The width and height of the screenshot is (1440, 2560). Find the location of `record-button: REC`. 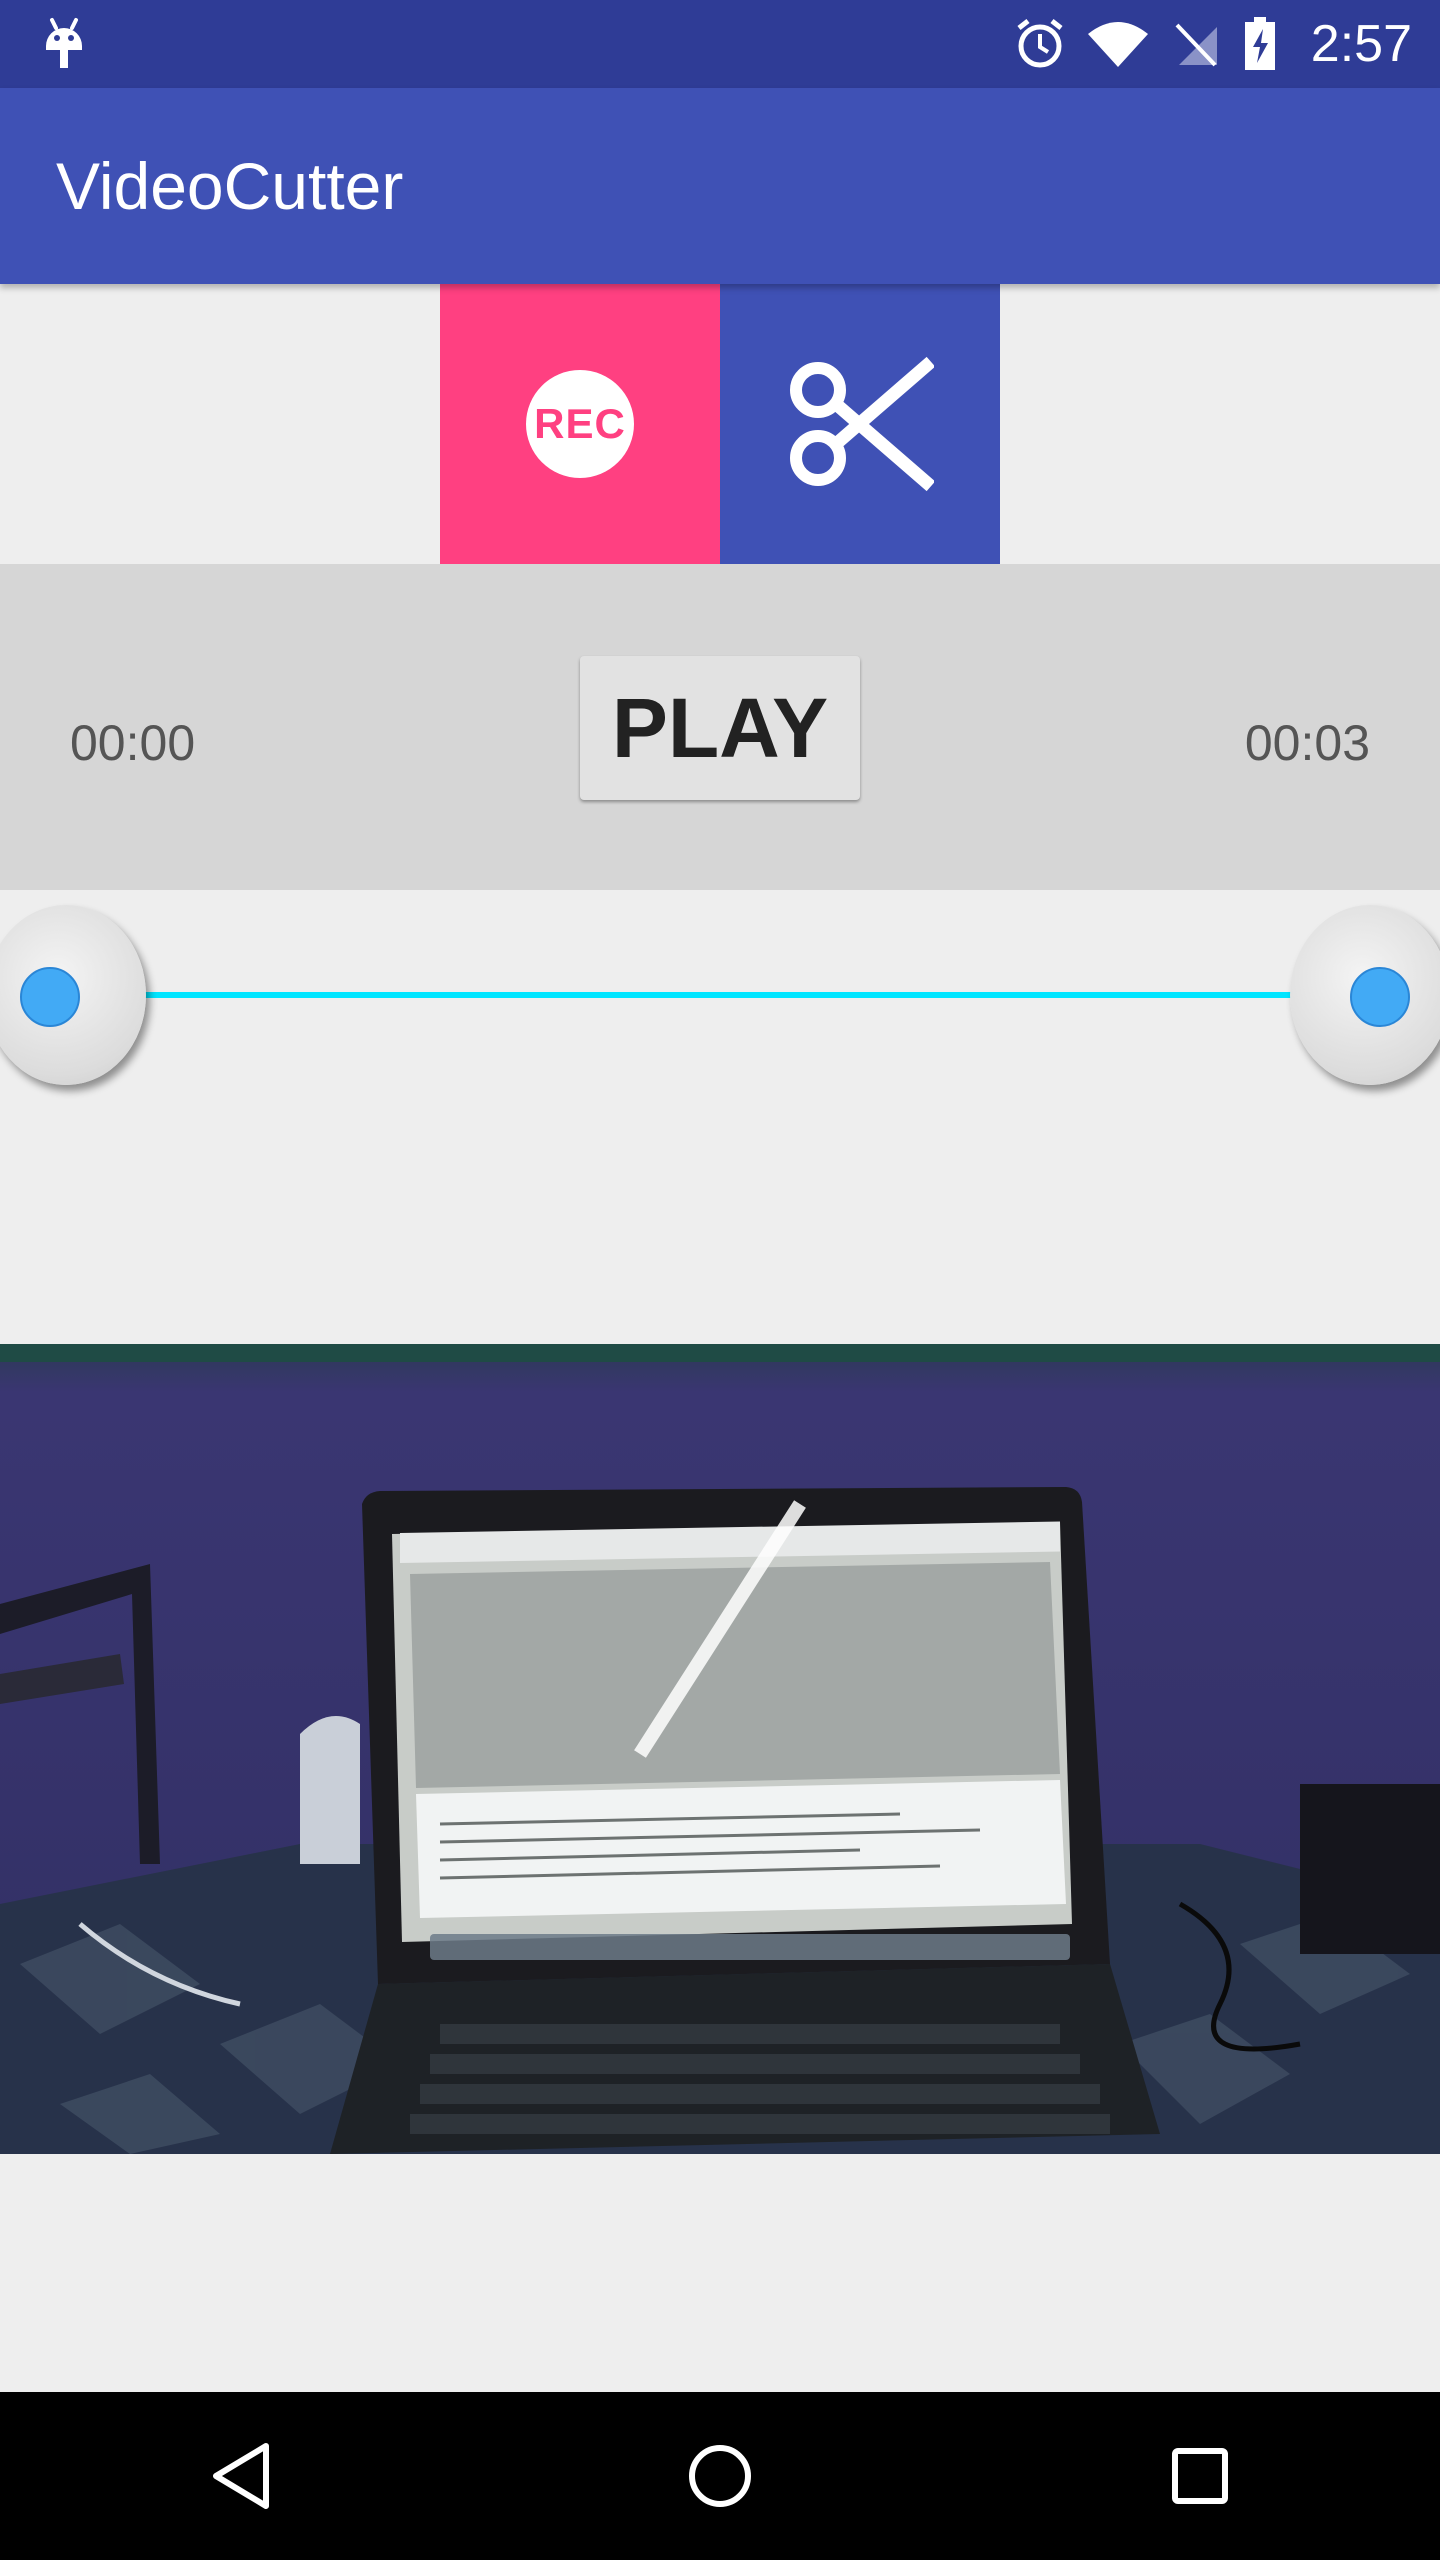

record-button: REC is located at coordinates (580, 424).